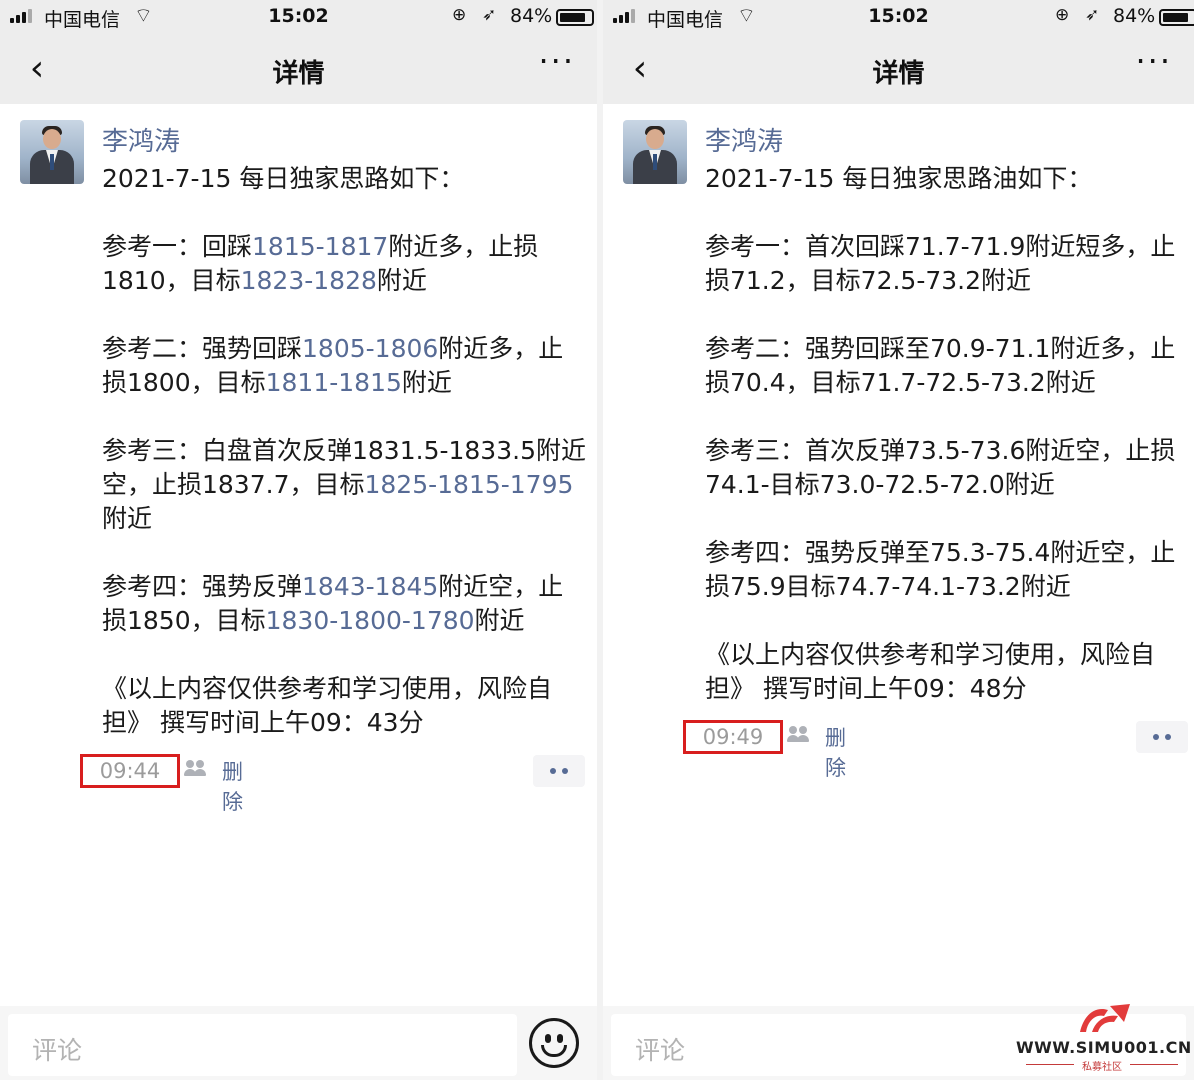  Describe the element at coordinates (308, 280) in the screenshot. I see `price-range-highlight: 1823-1828` at that location.